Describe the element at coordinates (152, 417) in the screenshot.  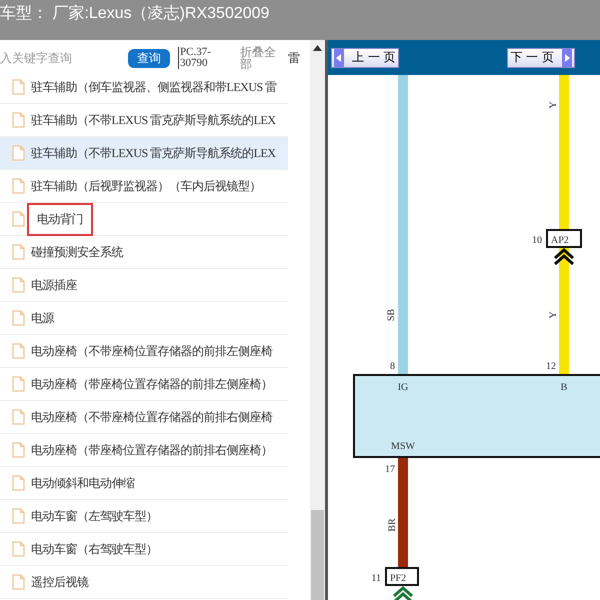
I see `tree-item-label: 电动座椅（不带座椅位置存储器的前排右侧座椅` at that location.